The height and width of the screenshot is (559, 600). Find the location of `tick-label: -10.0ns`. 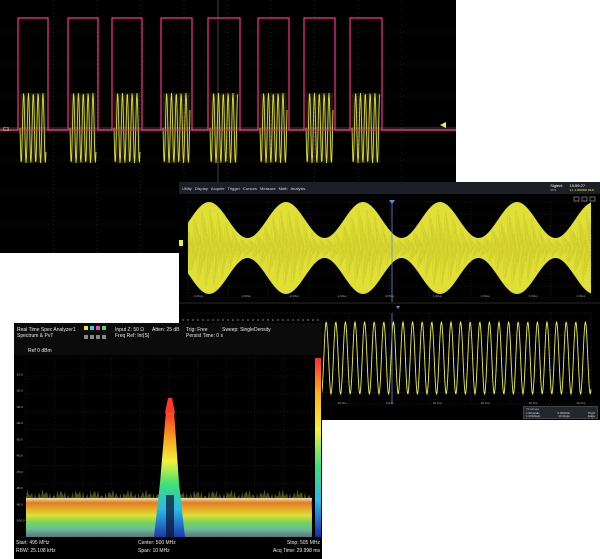

tick-label: -10.0ns is located at coordinates (342, 403).